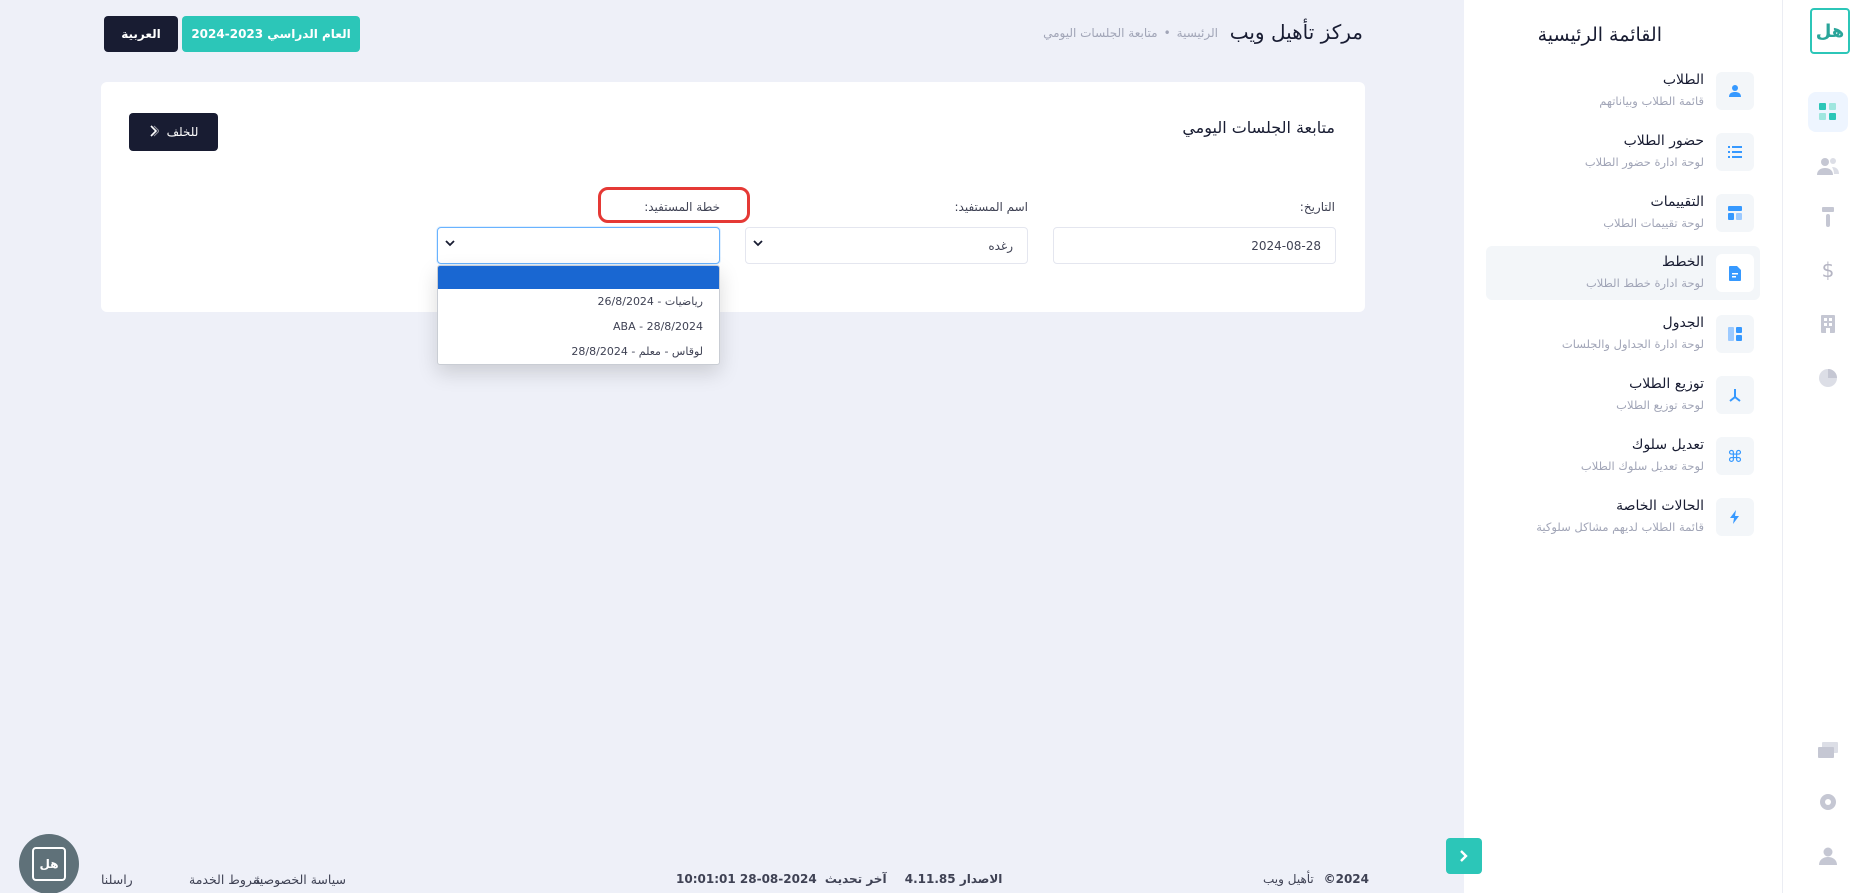  I want to click on dropdown-option: رياضيات - 26/8/2024, so click(578, 301).